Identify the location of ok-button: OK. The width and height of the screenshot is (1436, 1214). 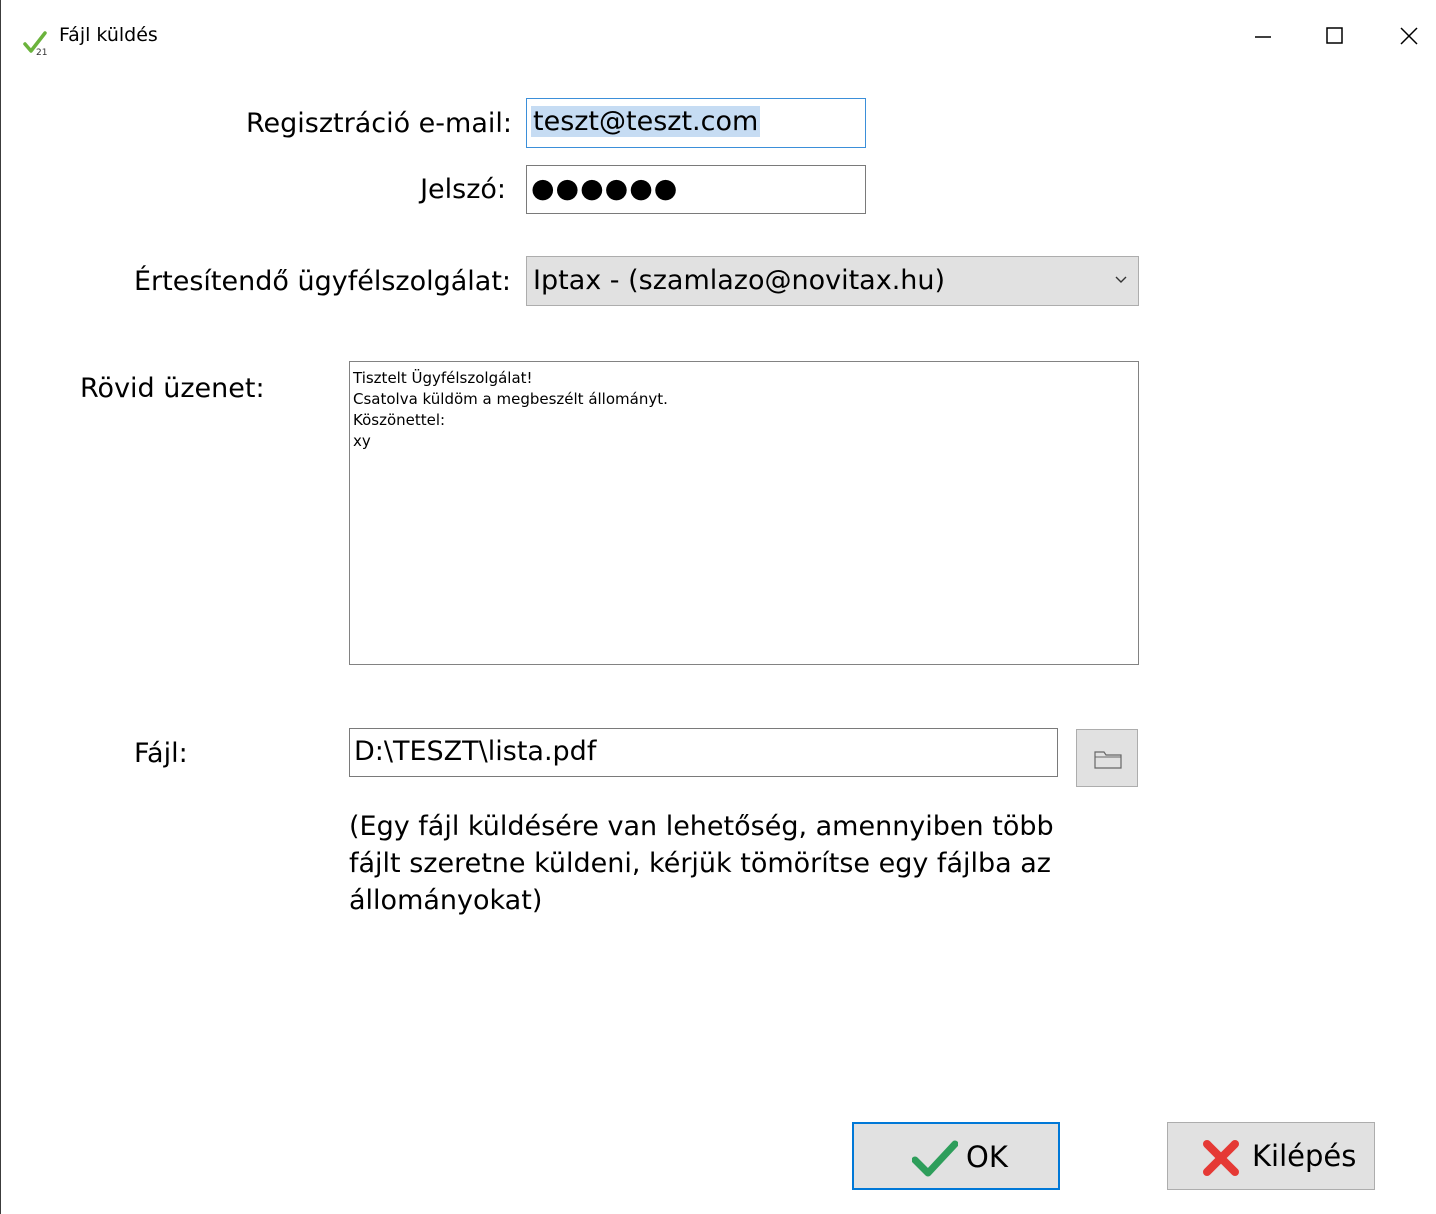
(956, 1156).